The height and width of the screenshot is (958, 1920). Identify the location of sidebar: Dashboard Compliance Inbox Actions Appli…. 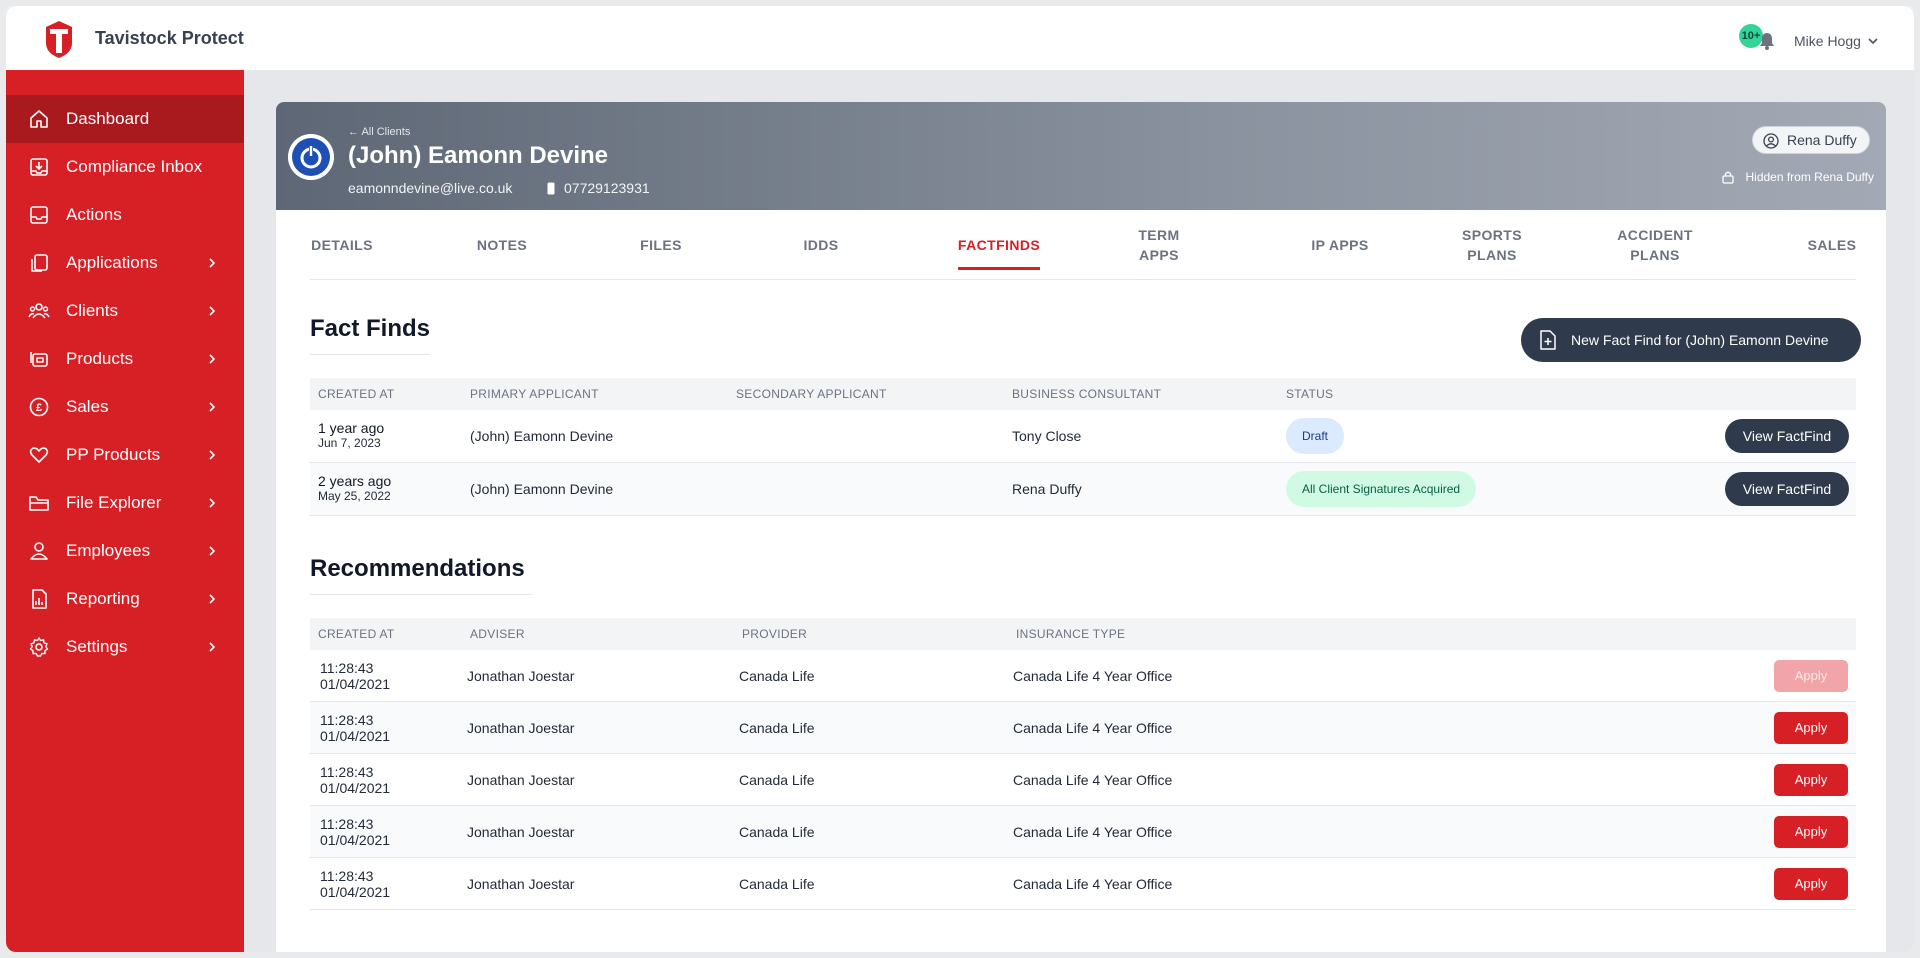
(125, 511).